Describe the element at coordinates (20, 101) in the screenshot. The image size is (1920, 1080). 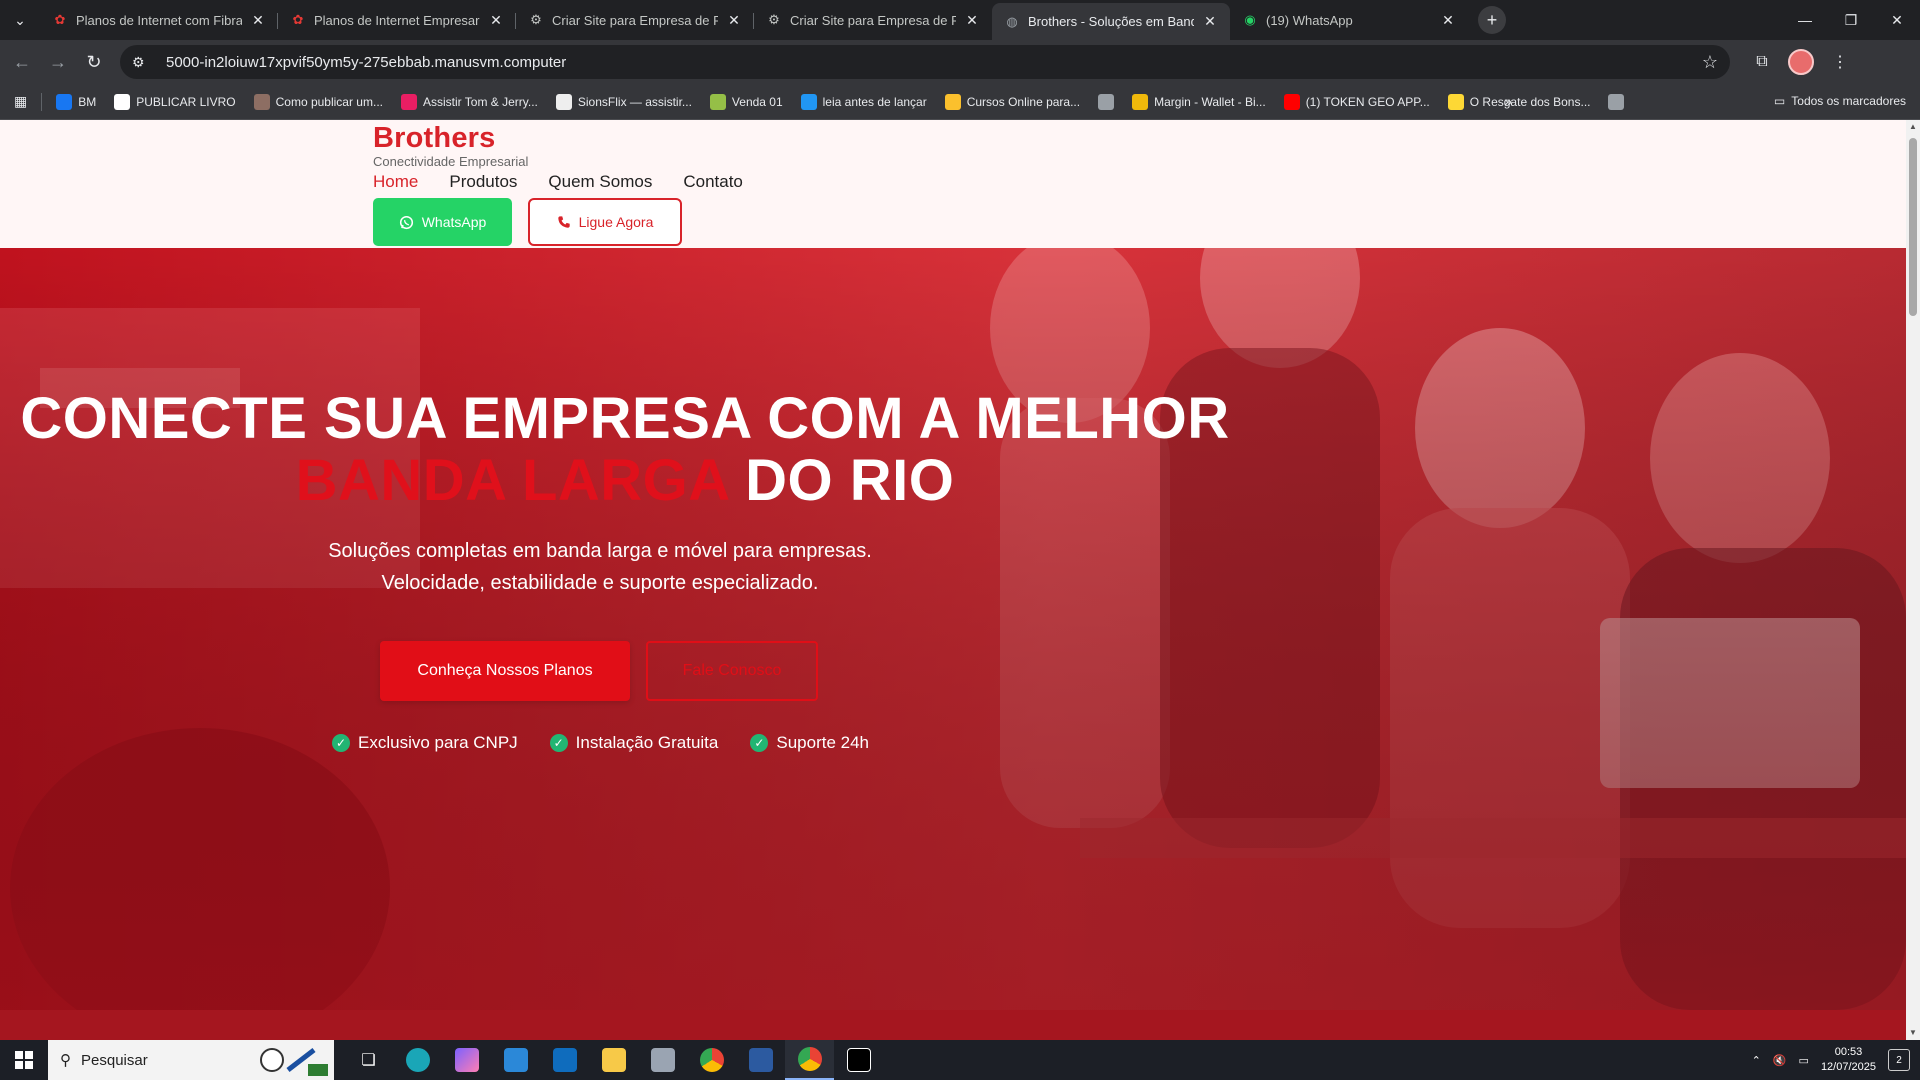
I see `apps-grid-icon: ▦` at that location.